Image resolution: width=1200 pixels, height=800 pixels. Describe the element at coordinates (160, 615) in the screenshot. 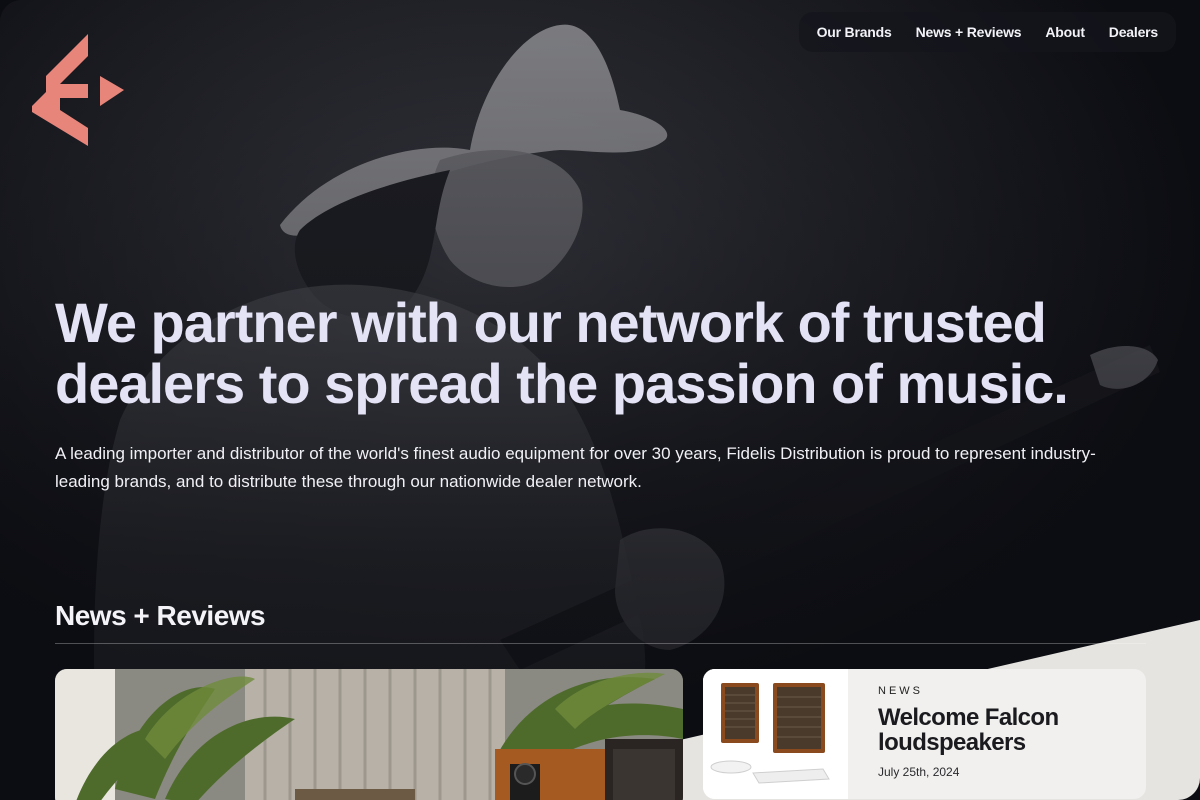

I see `news-section-title: News + Reviews` at that location.